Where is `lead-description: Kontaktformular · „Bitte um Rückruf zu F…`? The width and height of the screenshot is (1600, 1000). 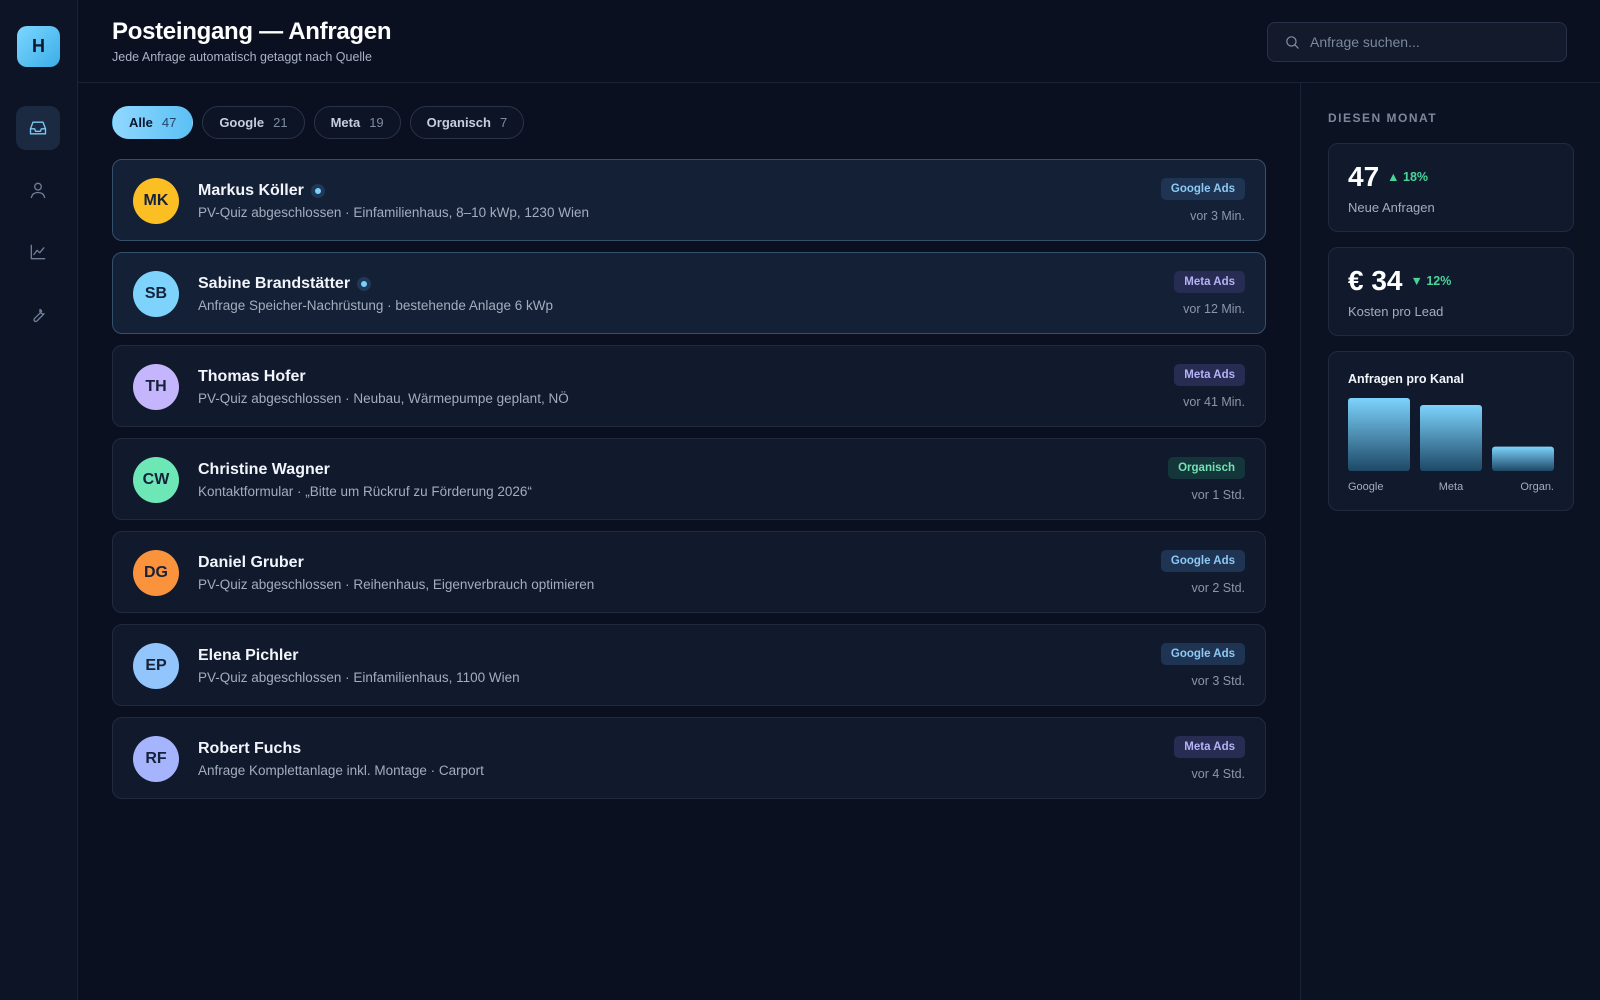 lead-description: Kontaktformular · „Bitte um Rückruf zu F… is located at coordinates (365, 491).